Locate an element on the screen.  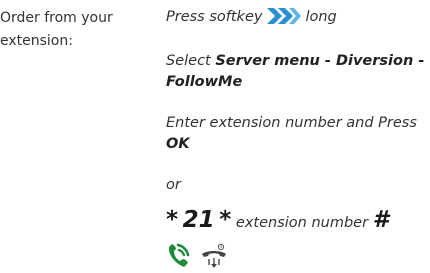
hang-up-icon is located at coordinates (214, 258).